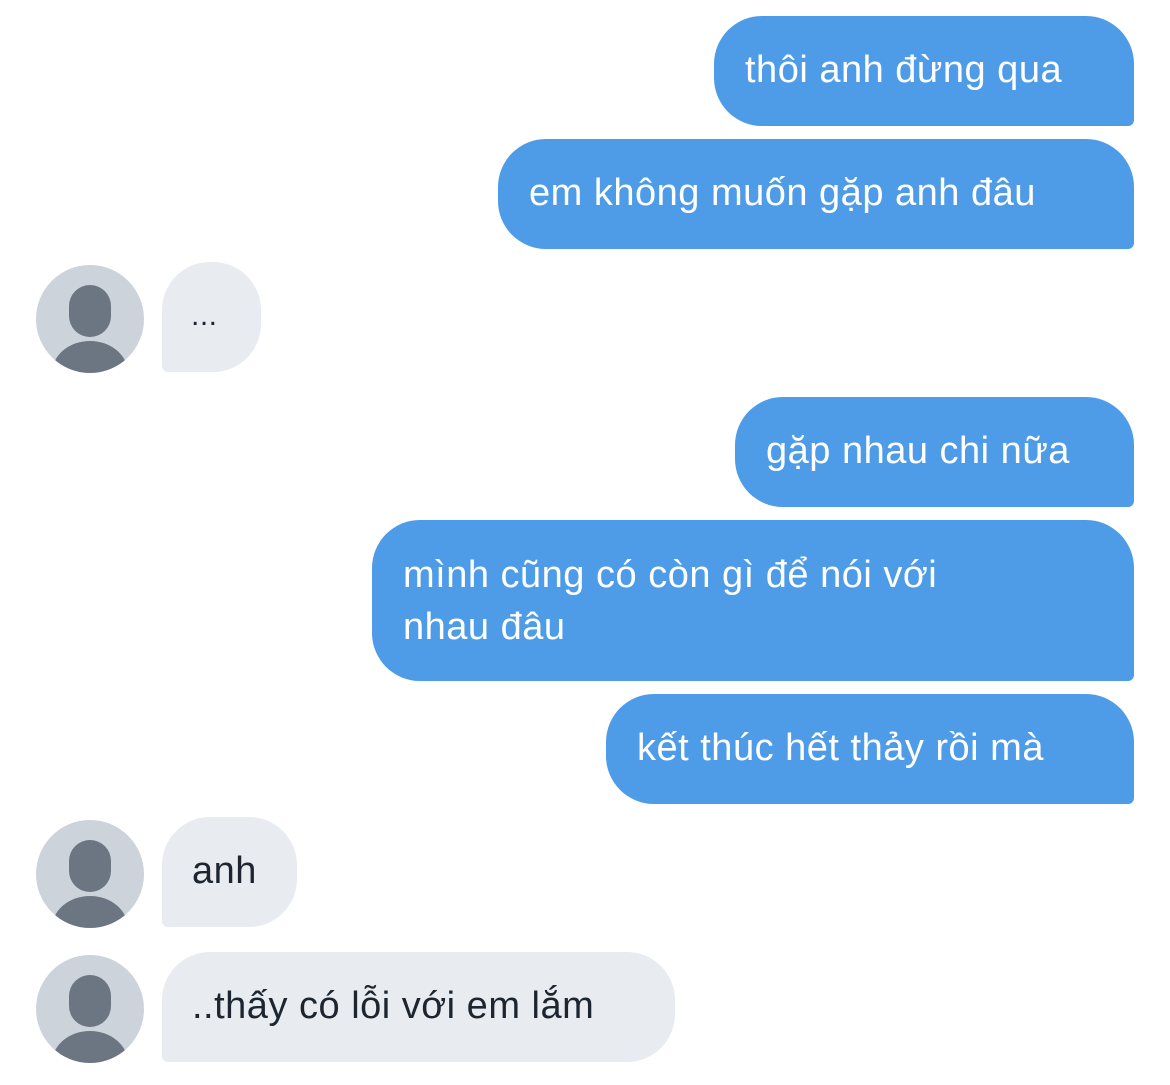 The height and width of the screenshot is (1085, 1170). What do you see at coordinates (924, 71) in the screenshot?
I see `message-bubble-sent: thôi anh đừng qua` at bounding box center [924, 71].